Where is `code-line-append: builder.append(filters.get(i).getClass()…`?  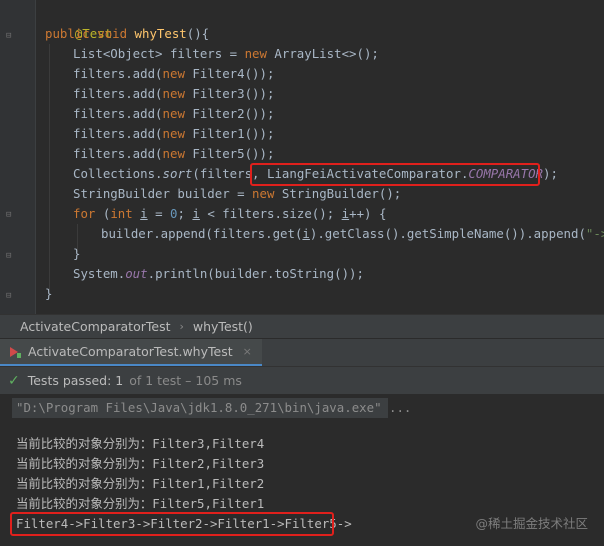 code-line-append: builder.append(filters.get(i).getClass()… is located at coordinates (352, 234).